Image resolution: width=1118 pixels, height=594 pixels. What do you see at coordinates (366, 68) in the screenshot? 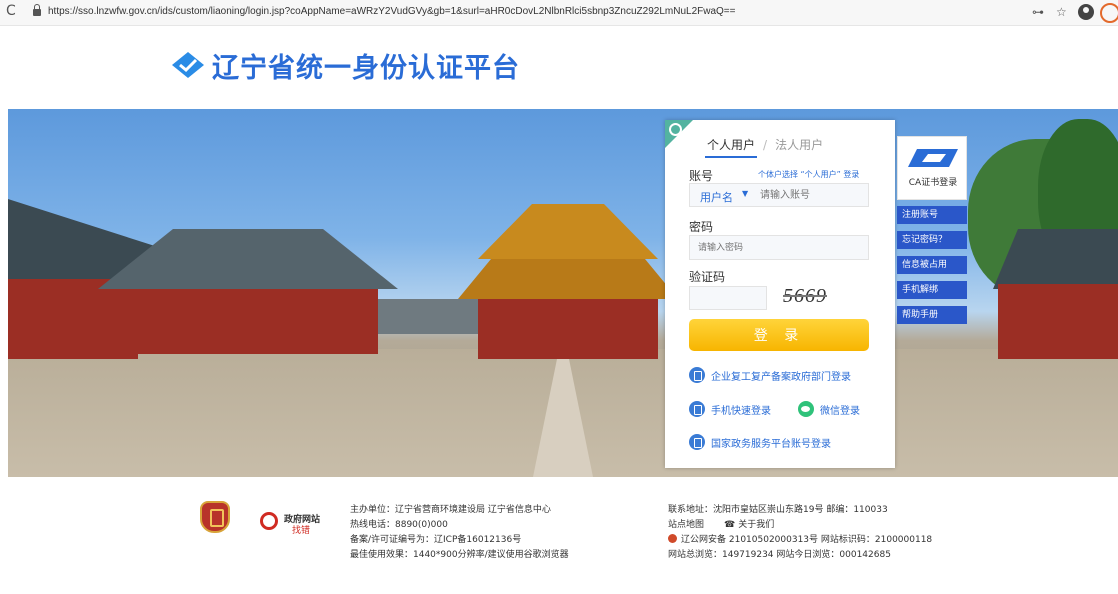
I see `page-title: 辽宁省统一身份认证平台` at bounding box center [366, 68].